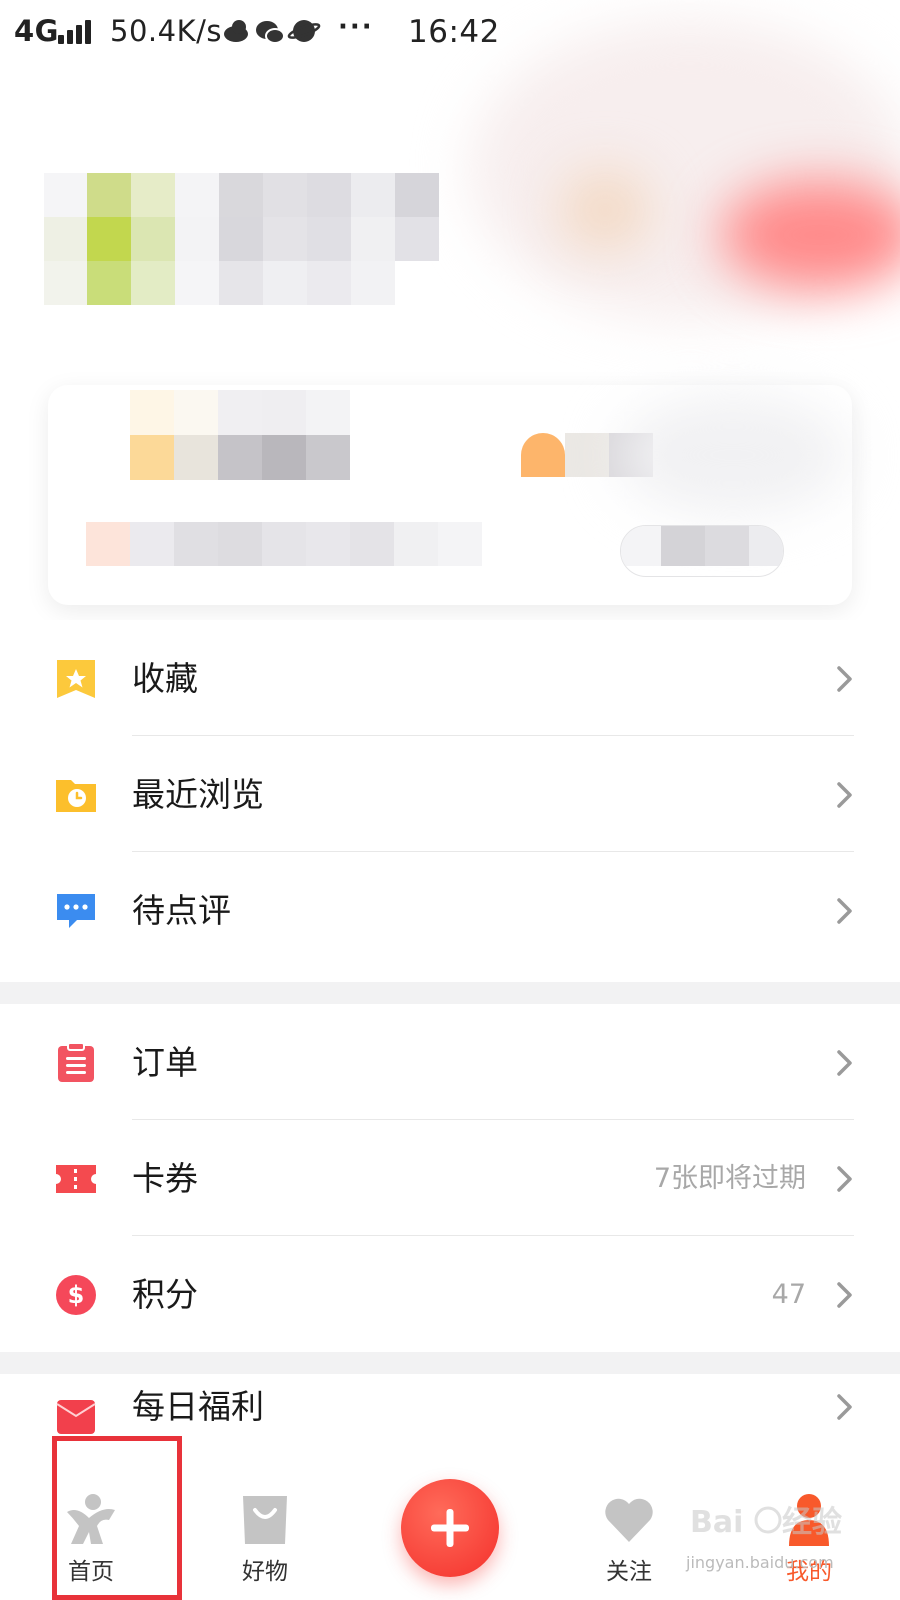  I want to click on member-card, so click(450, 495).